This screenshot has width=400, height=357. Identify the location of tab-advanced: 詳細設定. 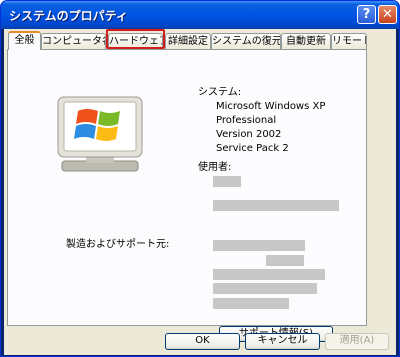
(188, 41).